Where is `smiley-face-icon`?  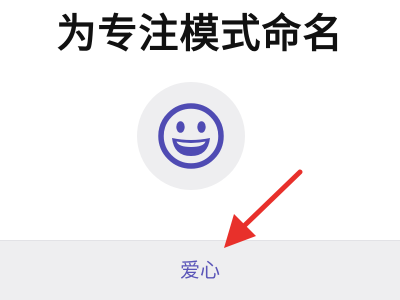
smiley-face-icon is located at coordinates (191, 136).